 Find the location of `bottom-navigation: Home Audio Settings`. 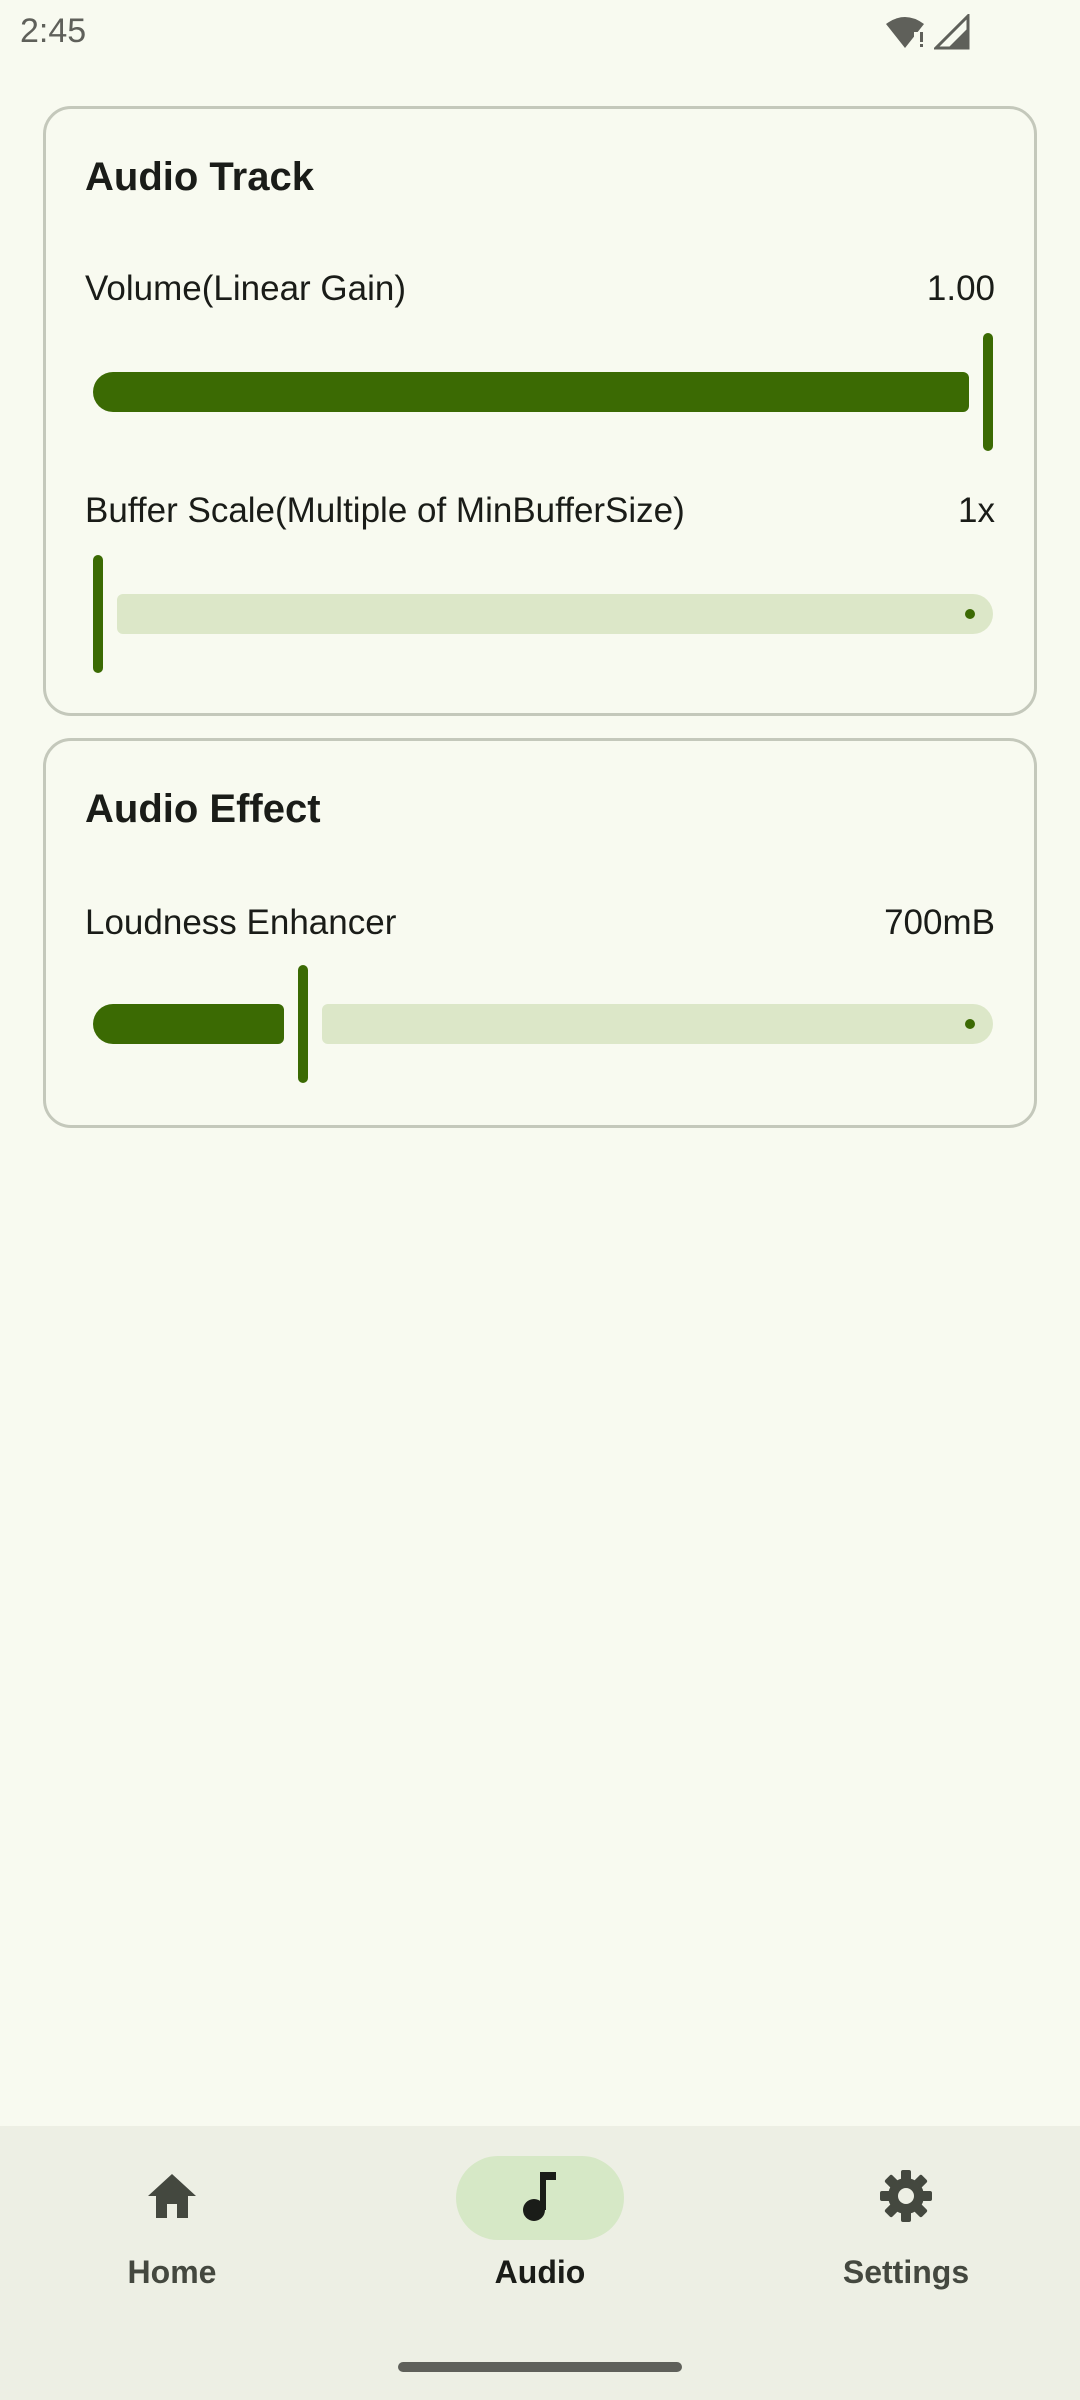

bottom-navigation: Home Audio Settings is located at coordinates (540, 2263).